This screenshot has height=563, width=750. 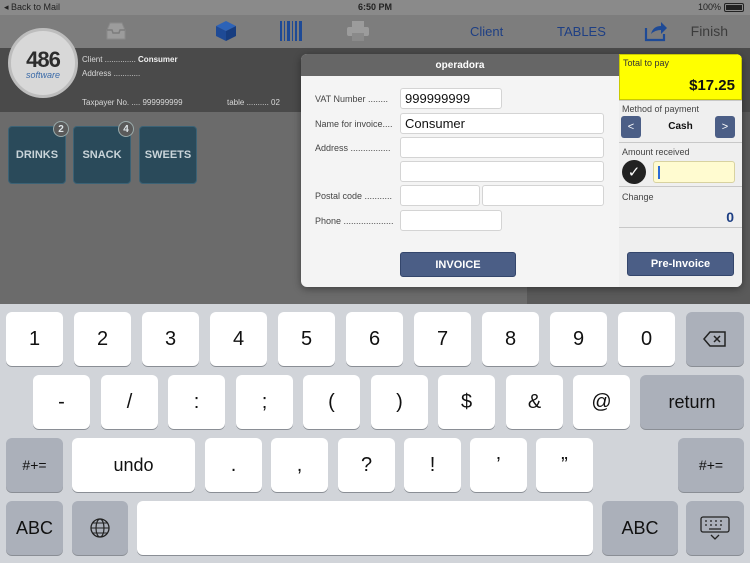 I want to click on table-info: table .......... 02, so click(x=253, y=102).